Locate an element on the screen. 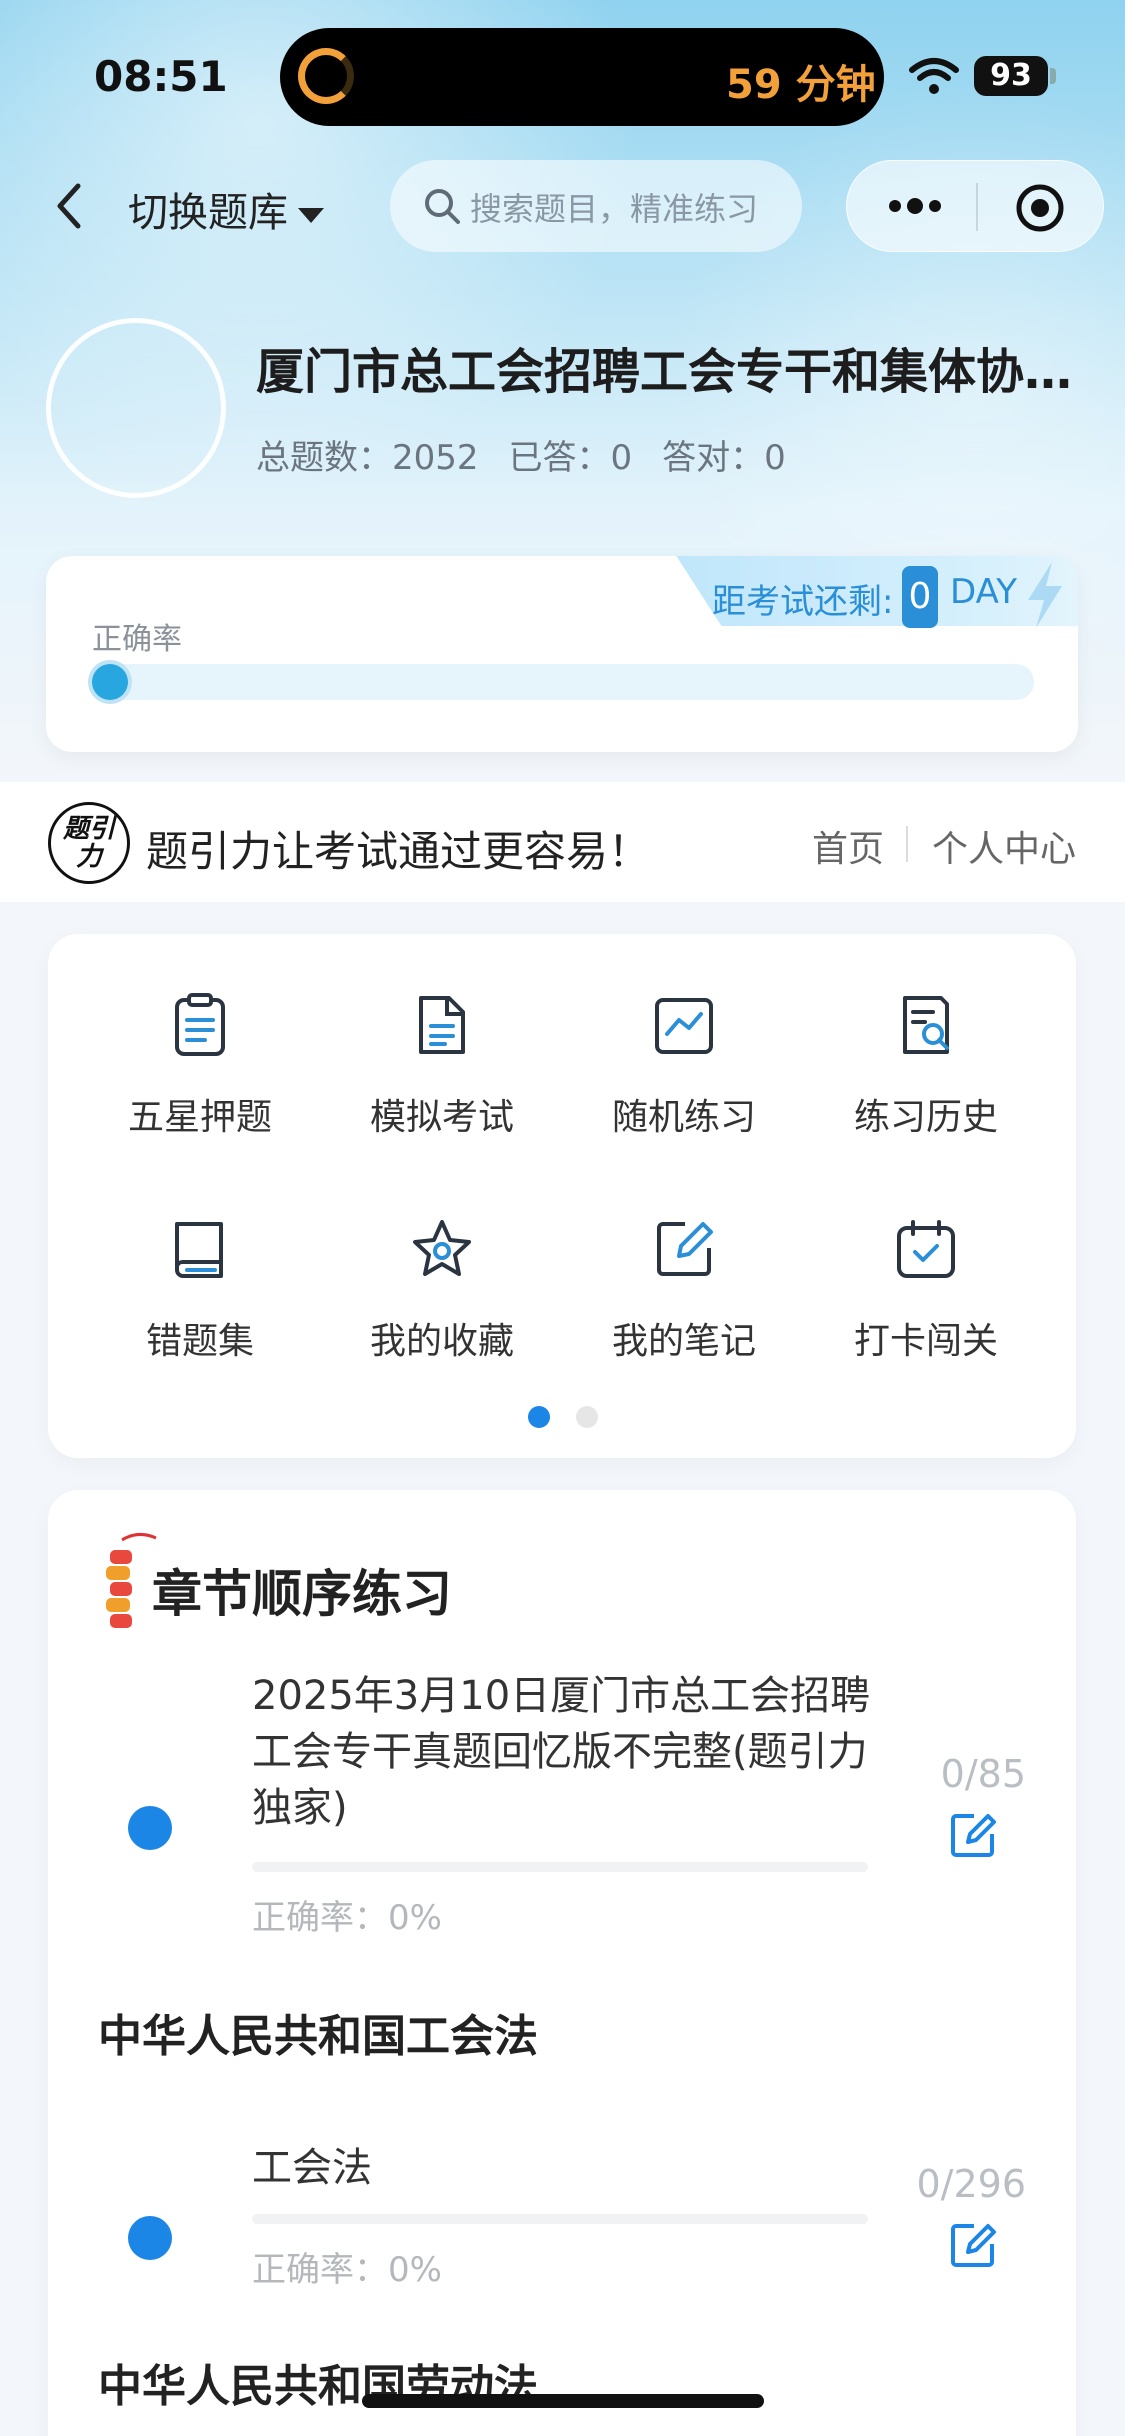  chapter-title: 章节顺序练习 is located at coordinates (302, 1594).